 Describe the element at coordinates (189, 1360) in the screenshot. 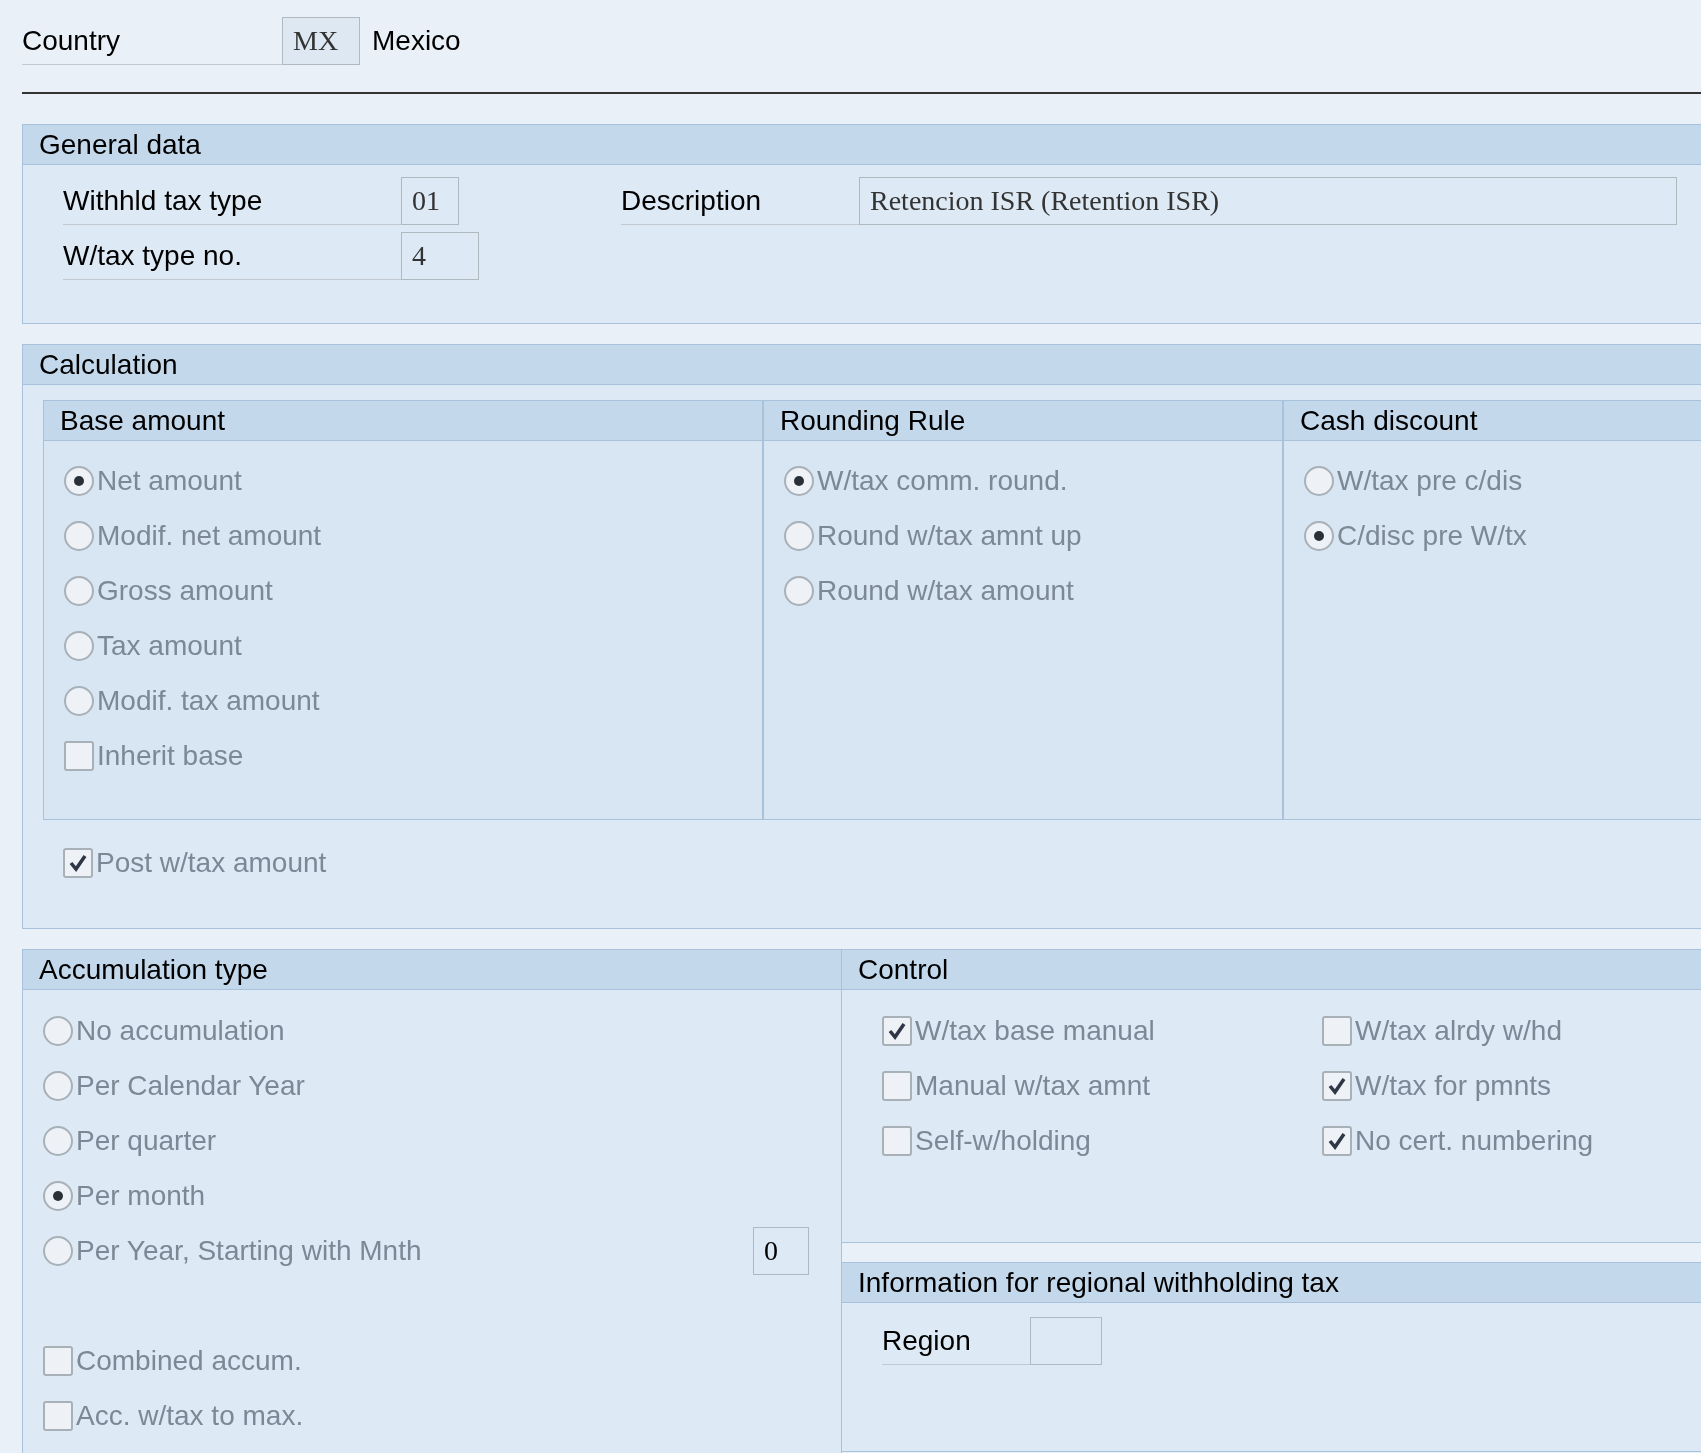

I see `option-label: Combined accum.` at that location.